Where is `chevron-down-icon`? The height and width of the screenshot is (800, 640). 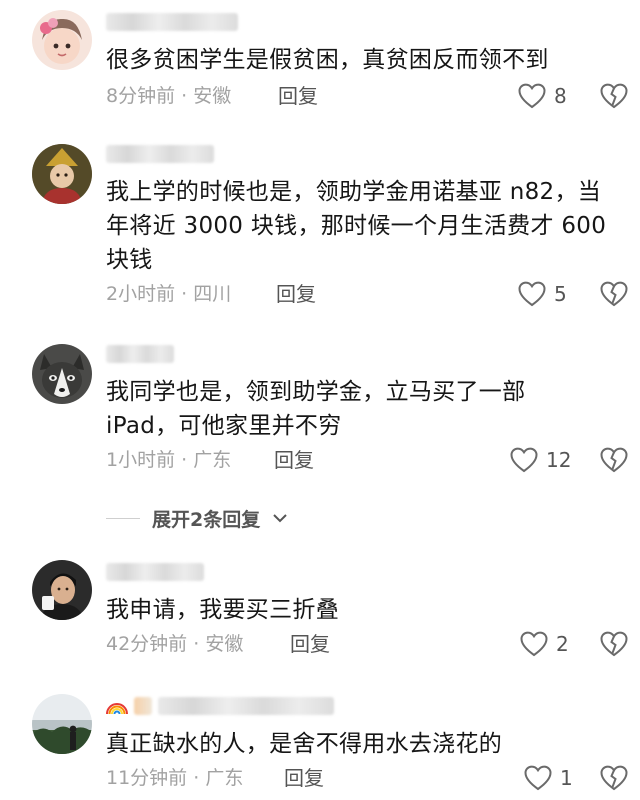 chevron-down-icon is located at coordinates (280, 518).